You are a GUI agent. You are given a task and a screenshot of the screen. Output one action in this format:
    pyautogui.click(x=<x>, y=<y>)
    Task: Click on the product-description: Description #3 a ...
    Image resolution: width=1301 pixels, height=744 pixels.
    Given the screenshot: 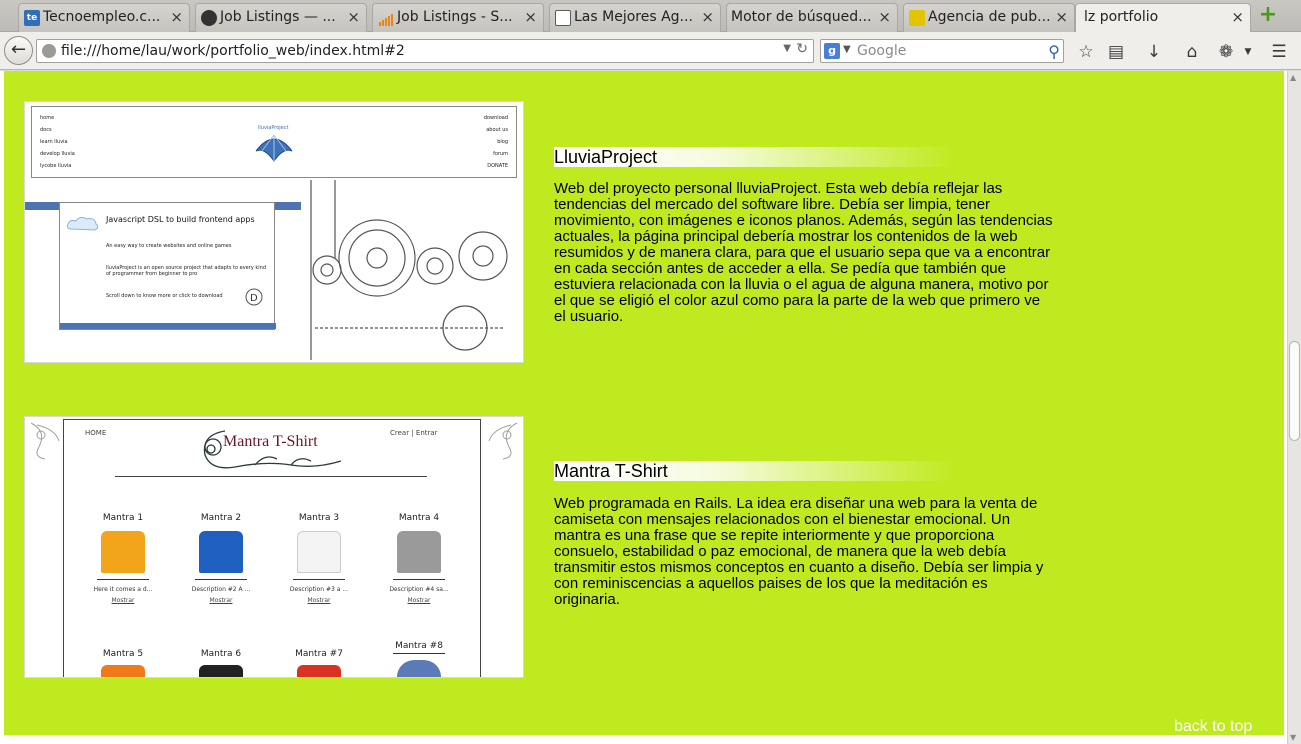 What is the action you would take?
    pyautogui.click(x=319, y=589)
    